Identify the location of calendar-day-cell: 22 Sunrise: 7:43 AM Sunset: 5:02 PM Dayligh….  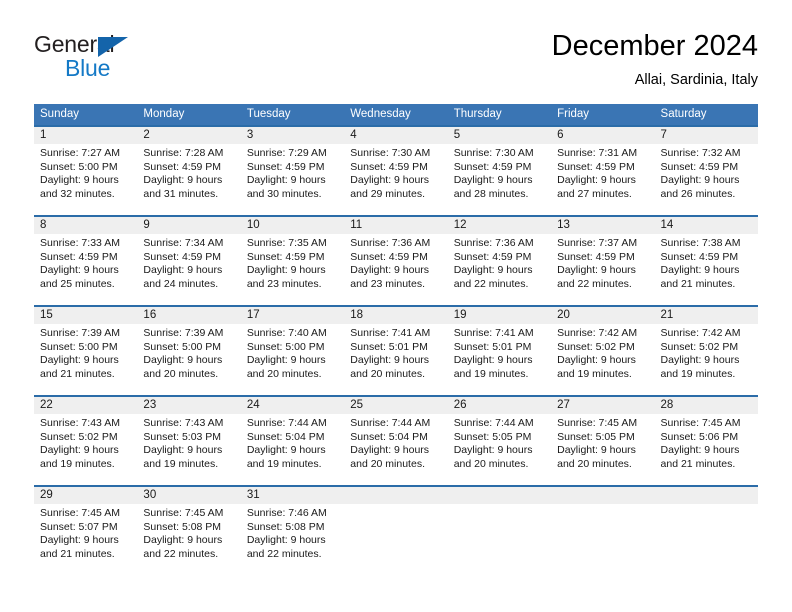
(86, 440).